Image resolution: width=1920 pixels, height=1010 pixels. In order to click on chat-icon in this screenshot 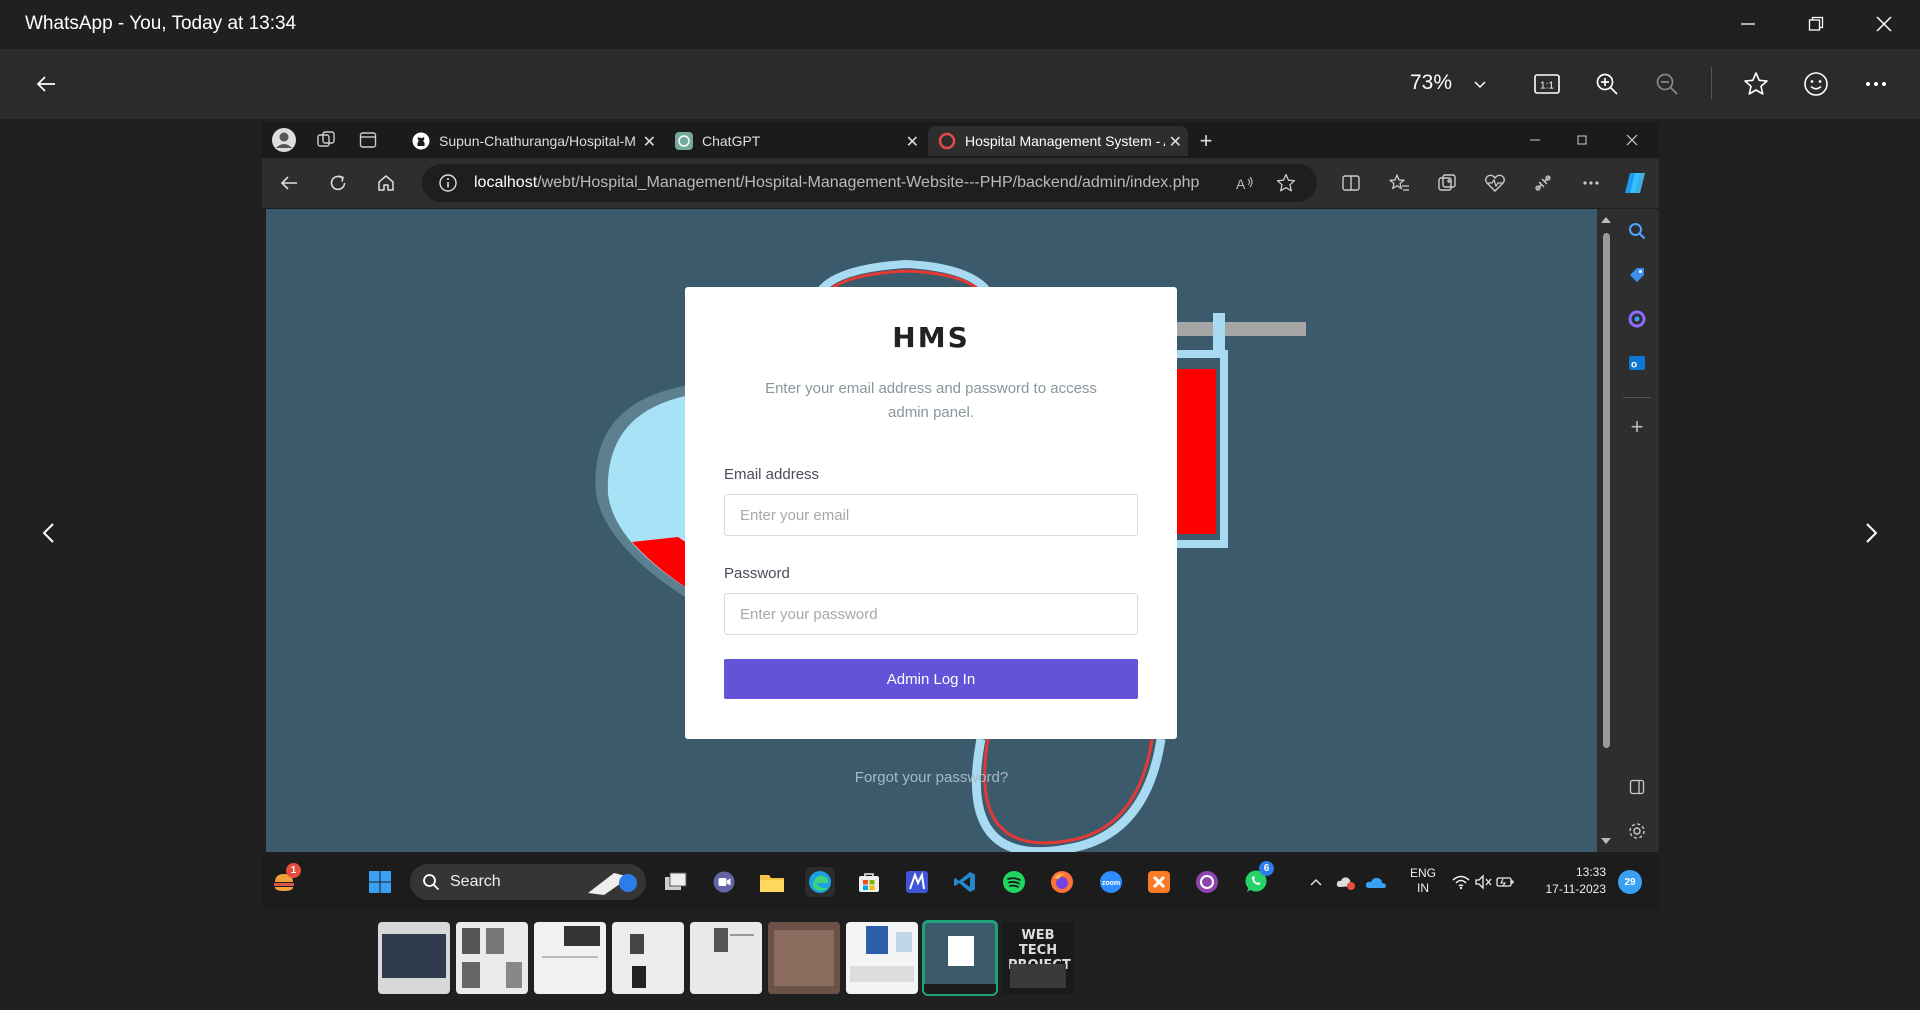, I will do `click(724, 882)`.